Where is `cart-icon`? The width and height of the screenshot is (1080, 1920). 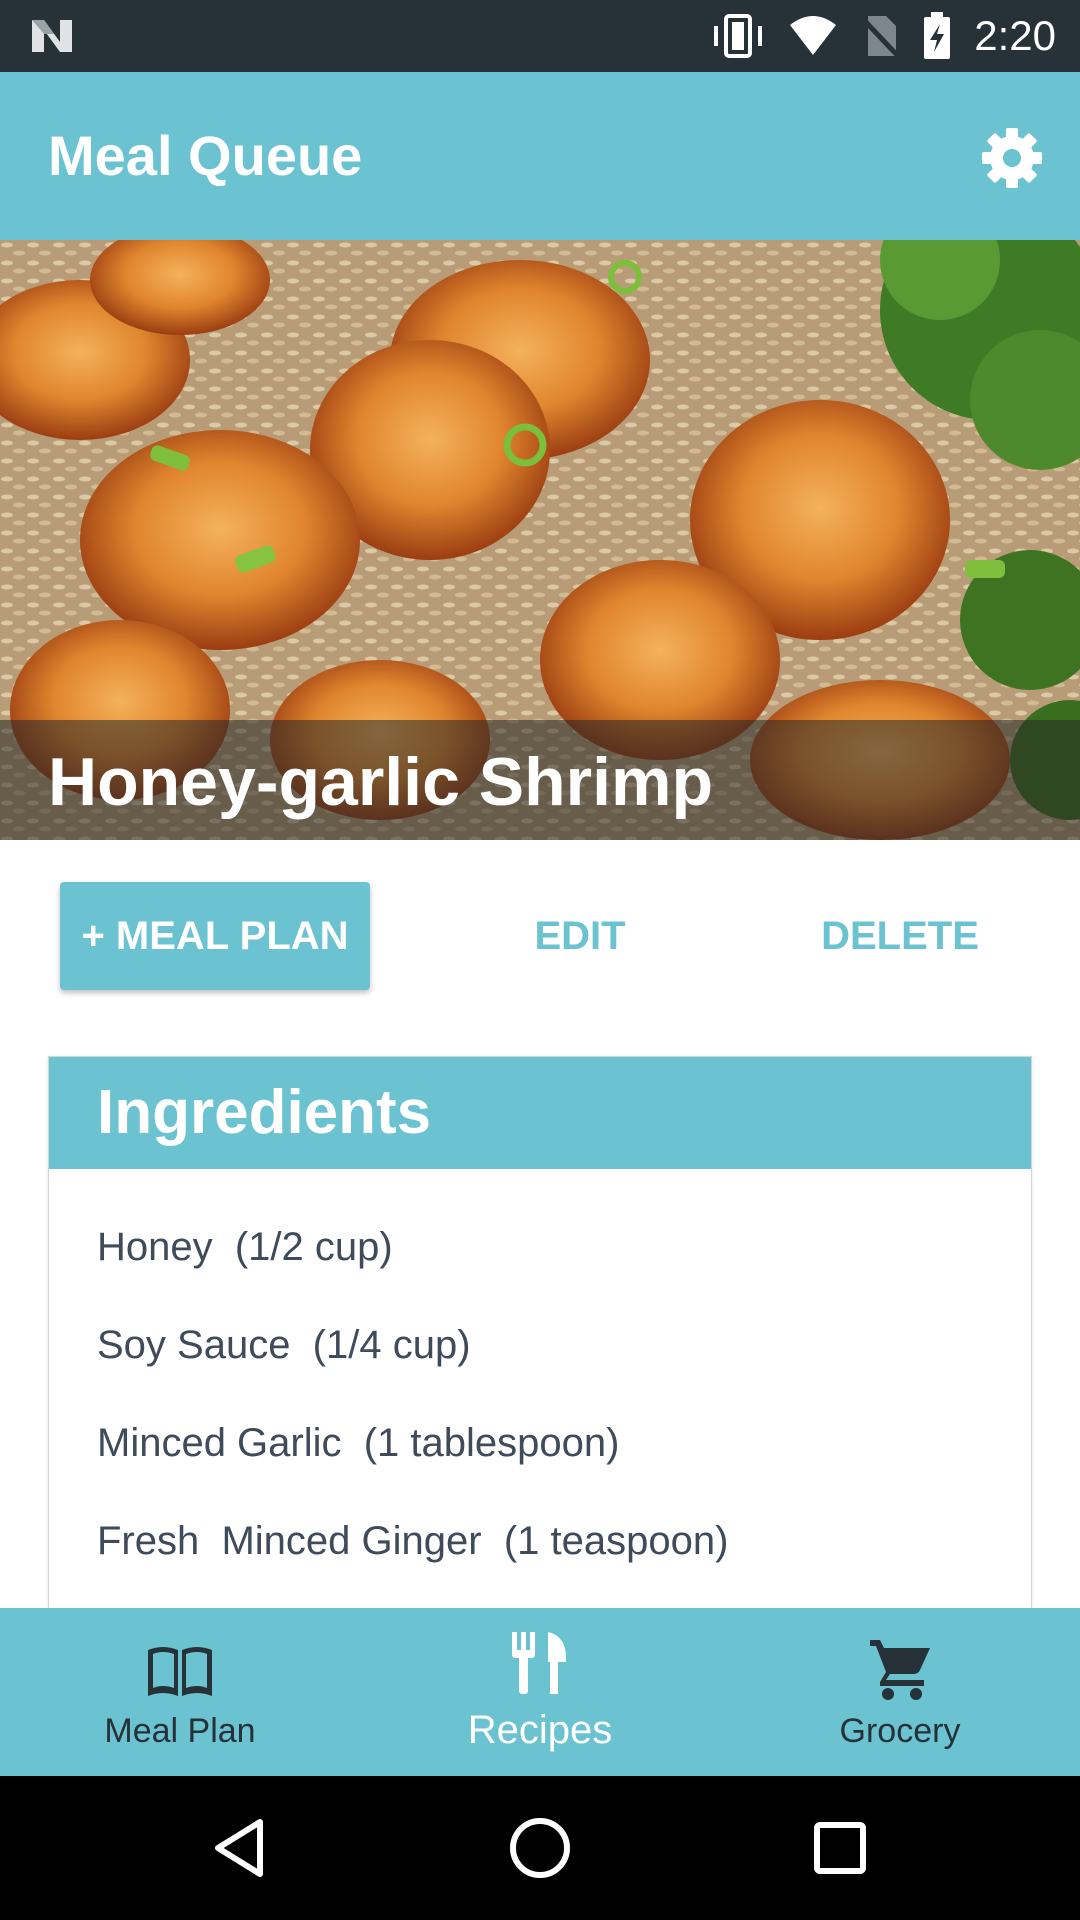
cart-icon is located at coordinates (900, 1670).